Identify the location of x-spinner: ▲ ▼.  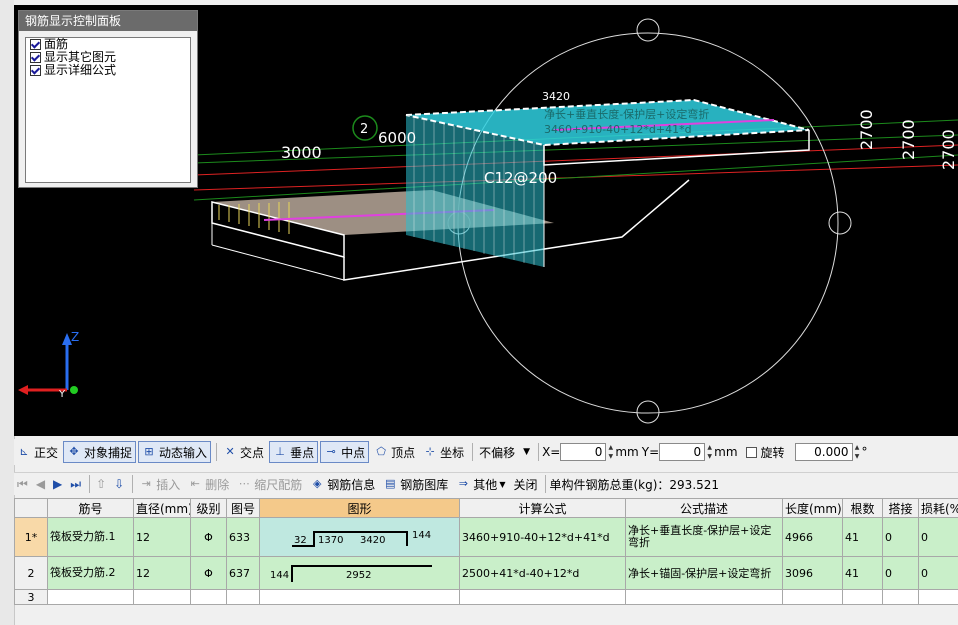
(610, 452).